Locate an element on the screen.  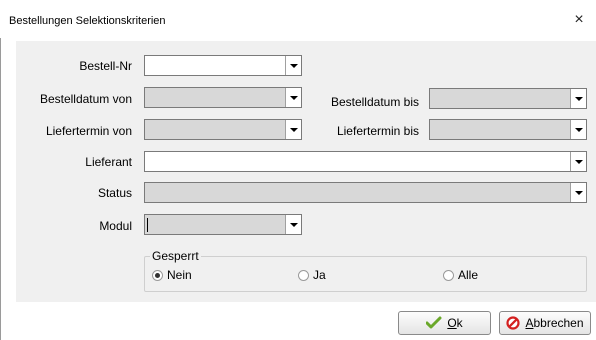
bestell-nr-label: Bestell-Nr is located at coordinates (105, 66).